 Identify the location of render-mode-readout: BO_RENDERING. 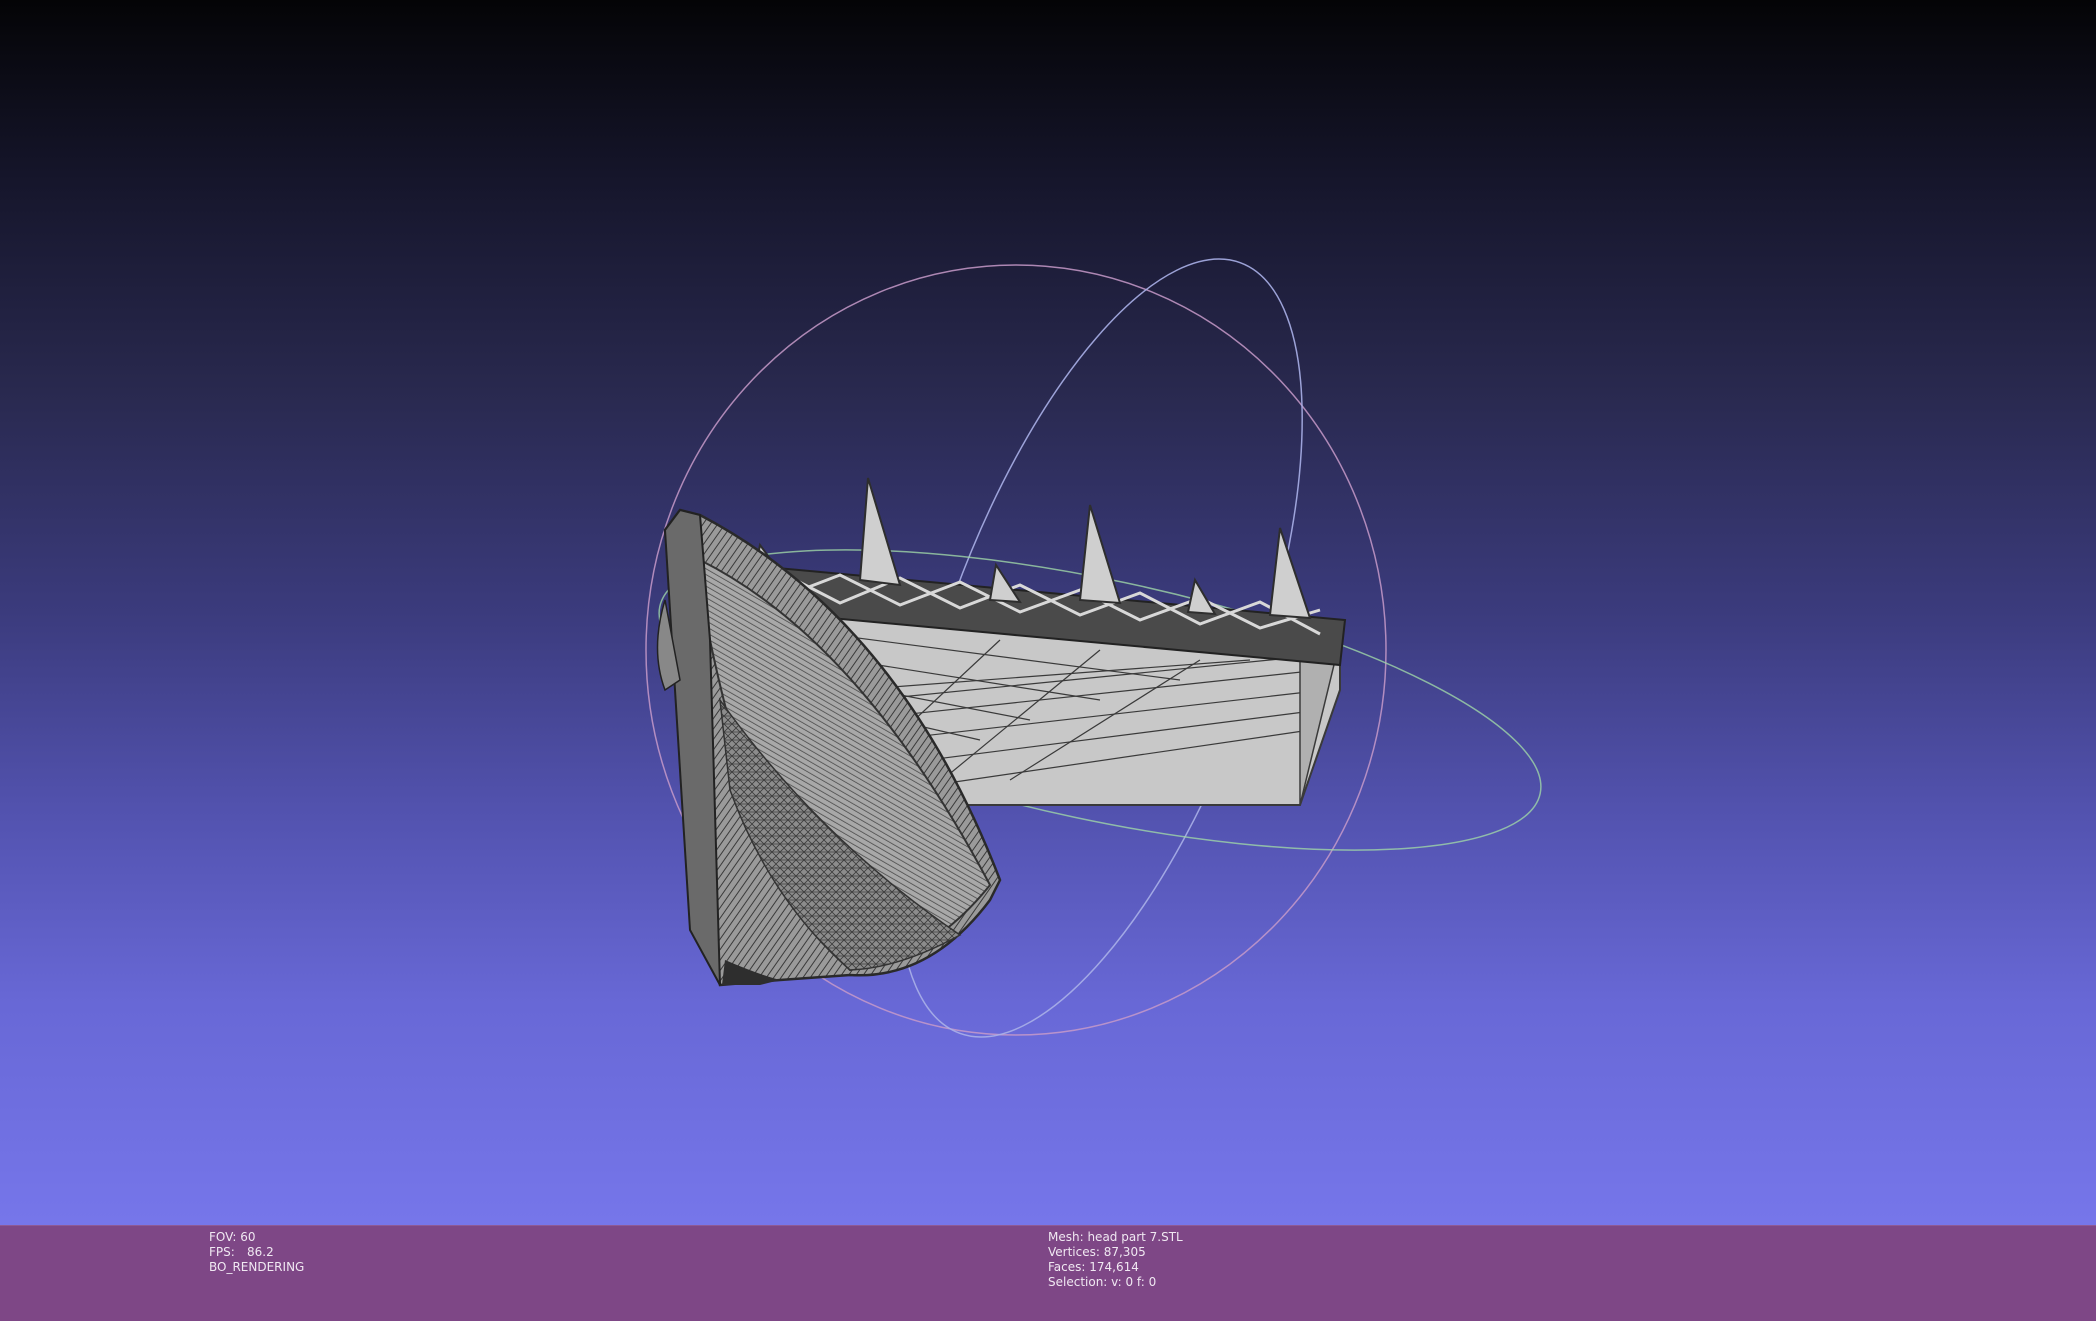
(257, 1267).